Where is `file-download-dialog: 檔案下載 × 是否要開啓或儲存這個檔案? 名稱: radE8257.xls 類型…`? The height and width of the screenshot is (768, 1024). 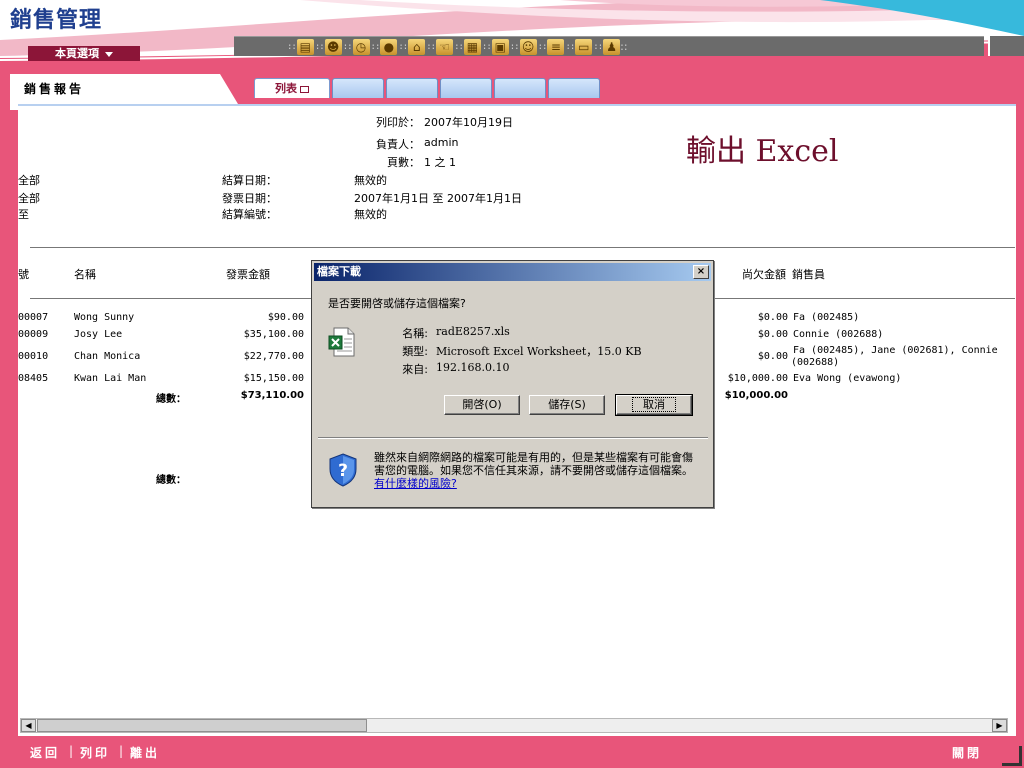
file-download-dialog: 檔案下載 × 是否要開啓或儲存這個檔案? 名稱: radE8257.xls 類型… is located at coordinates (512, 384).